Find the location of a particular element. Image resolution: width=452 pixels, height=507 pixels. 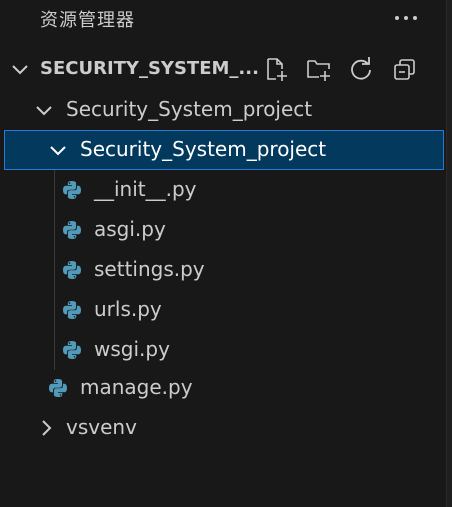

tree-folder-inner: Security_System_project is located at coordinates (224, 150).